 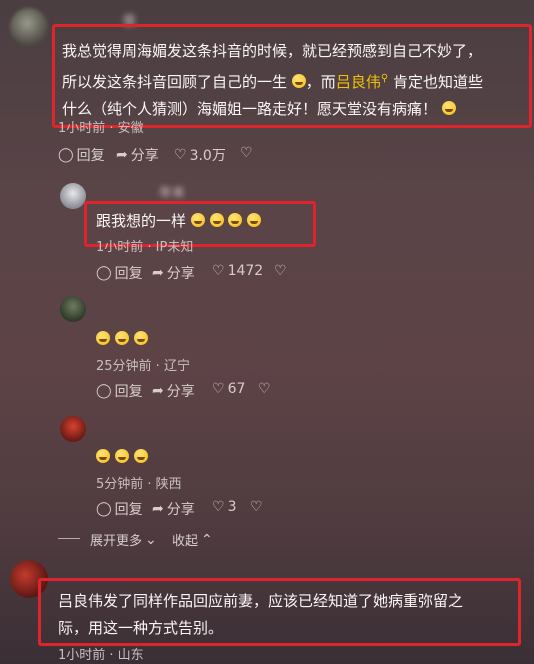 I want to click on like-button: ♡ 1472, so click(x=237, y=271).